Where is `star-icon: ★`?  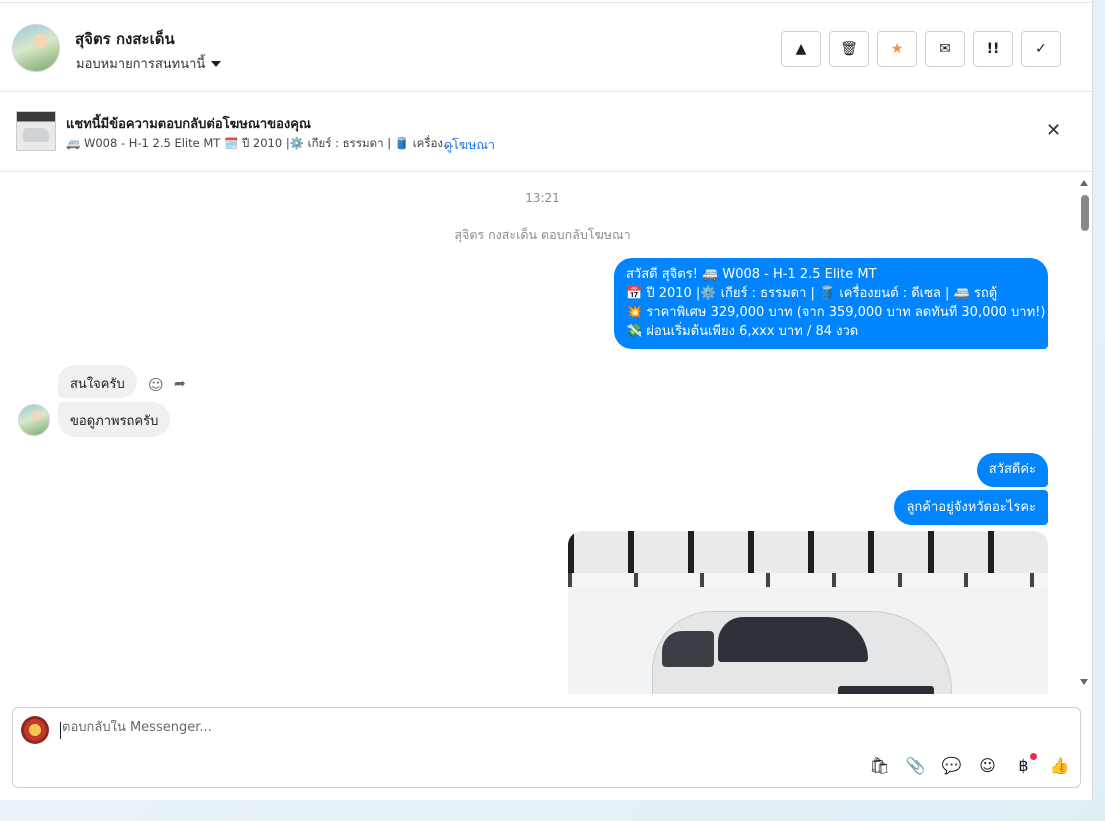 star-icon: ★ is located at coordinates (897, 49).